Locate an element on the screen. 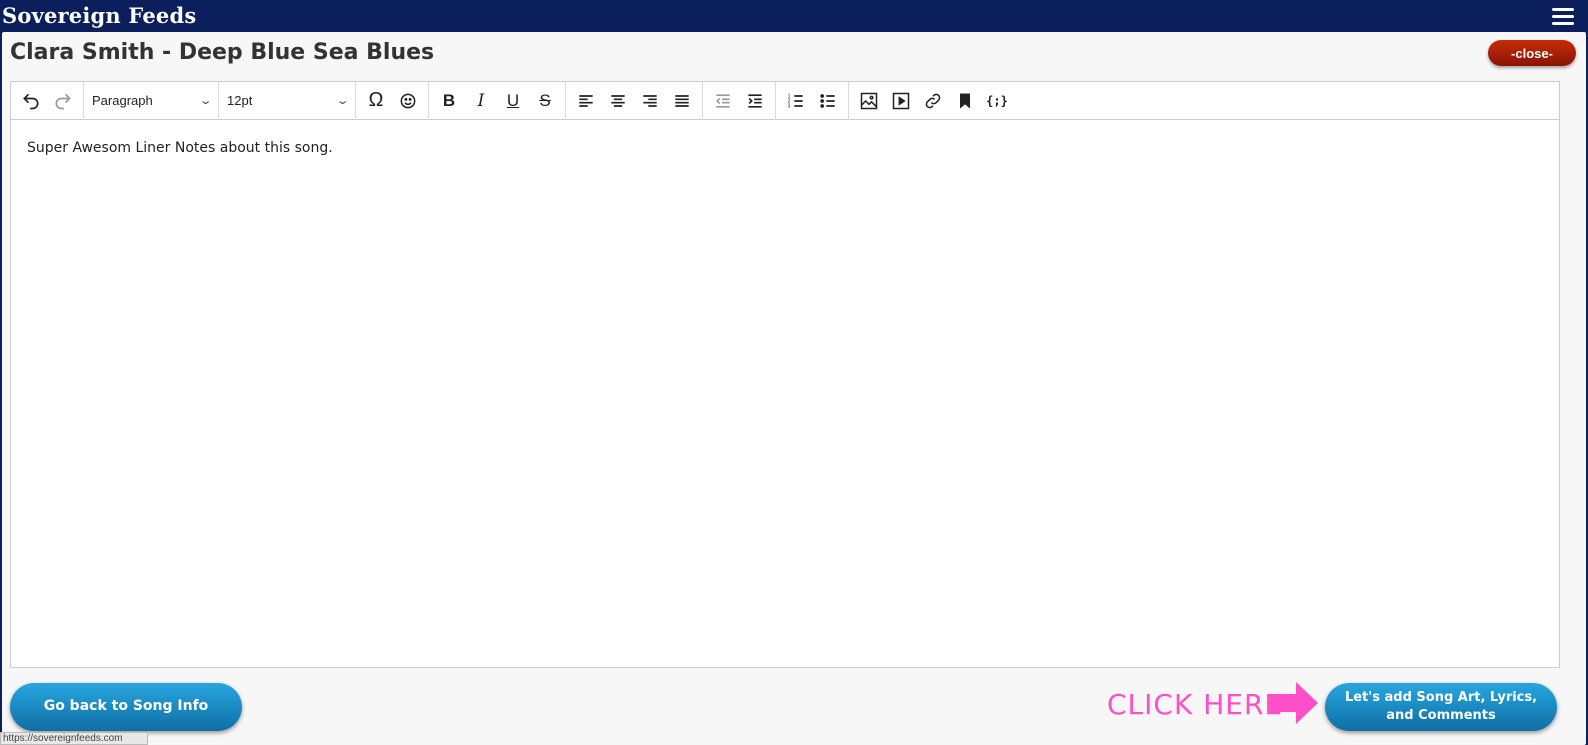 Image resolution: width=1588 pixels, height=745 pixels. indent-group is located at coordinates (739, 100).